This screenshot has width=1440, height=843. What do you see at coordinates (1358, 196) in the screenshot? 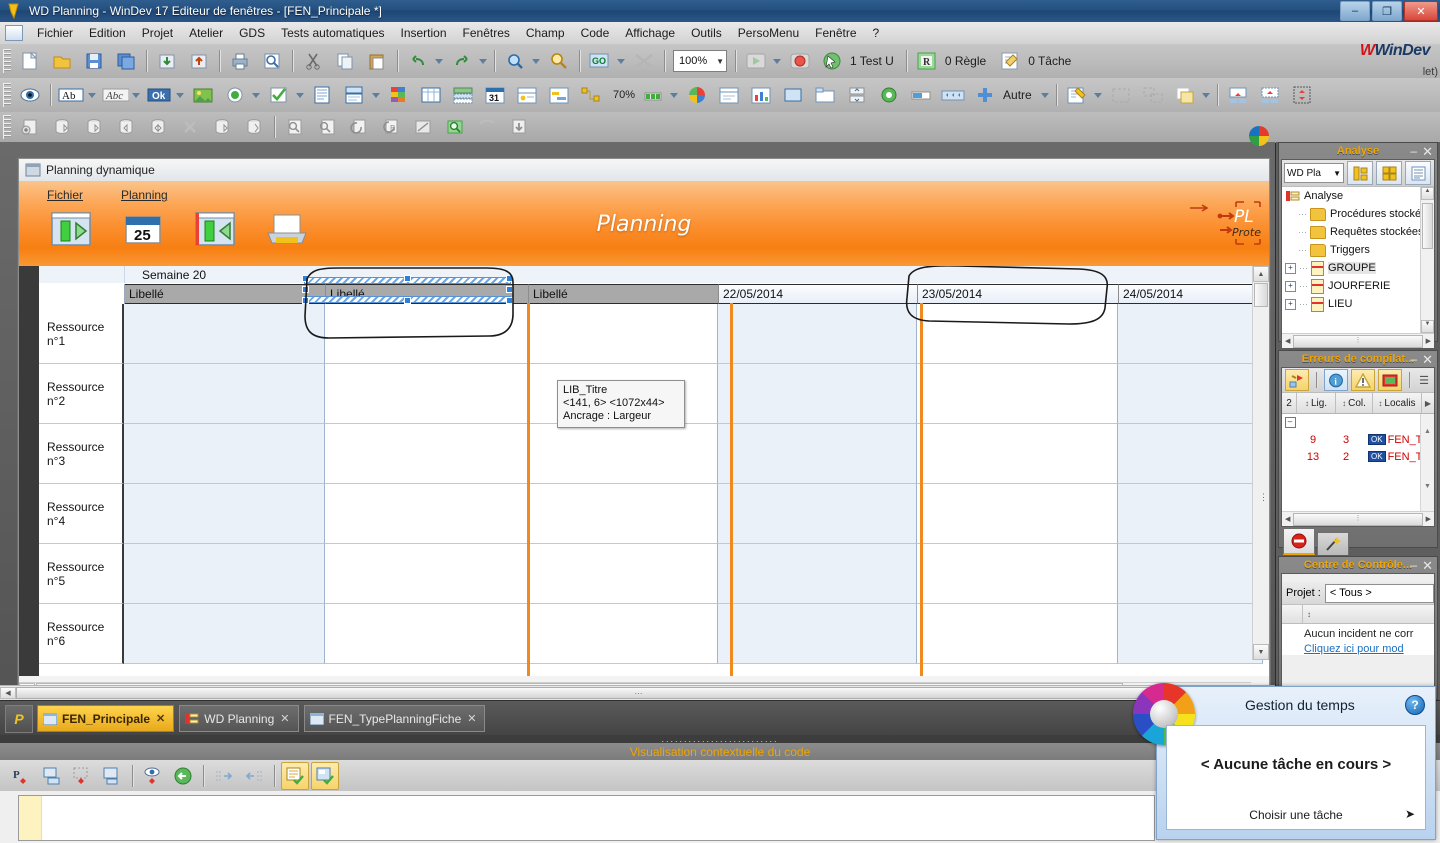
I see `tree-node-analyse: Analyse` at bounding box center [1358, 196].